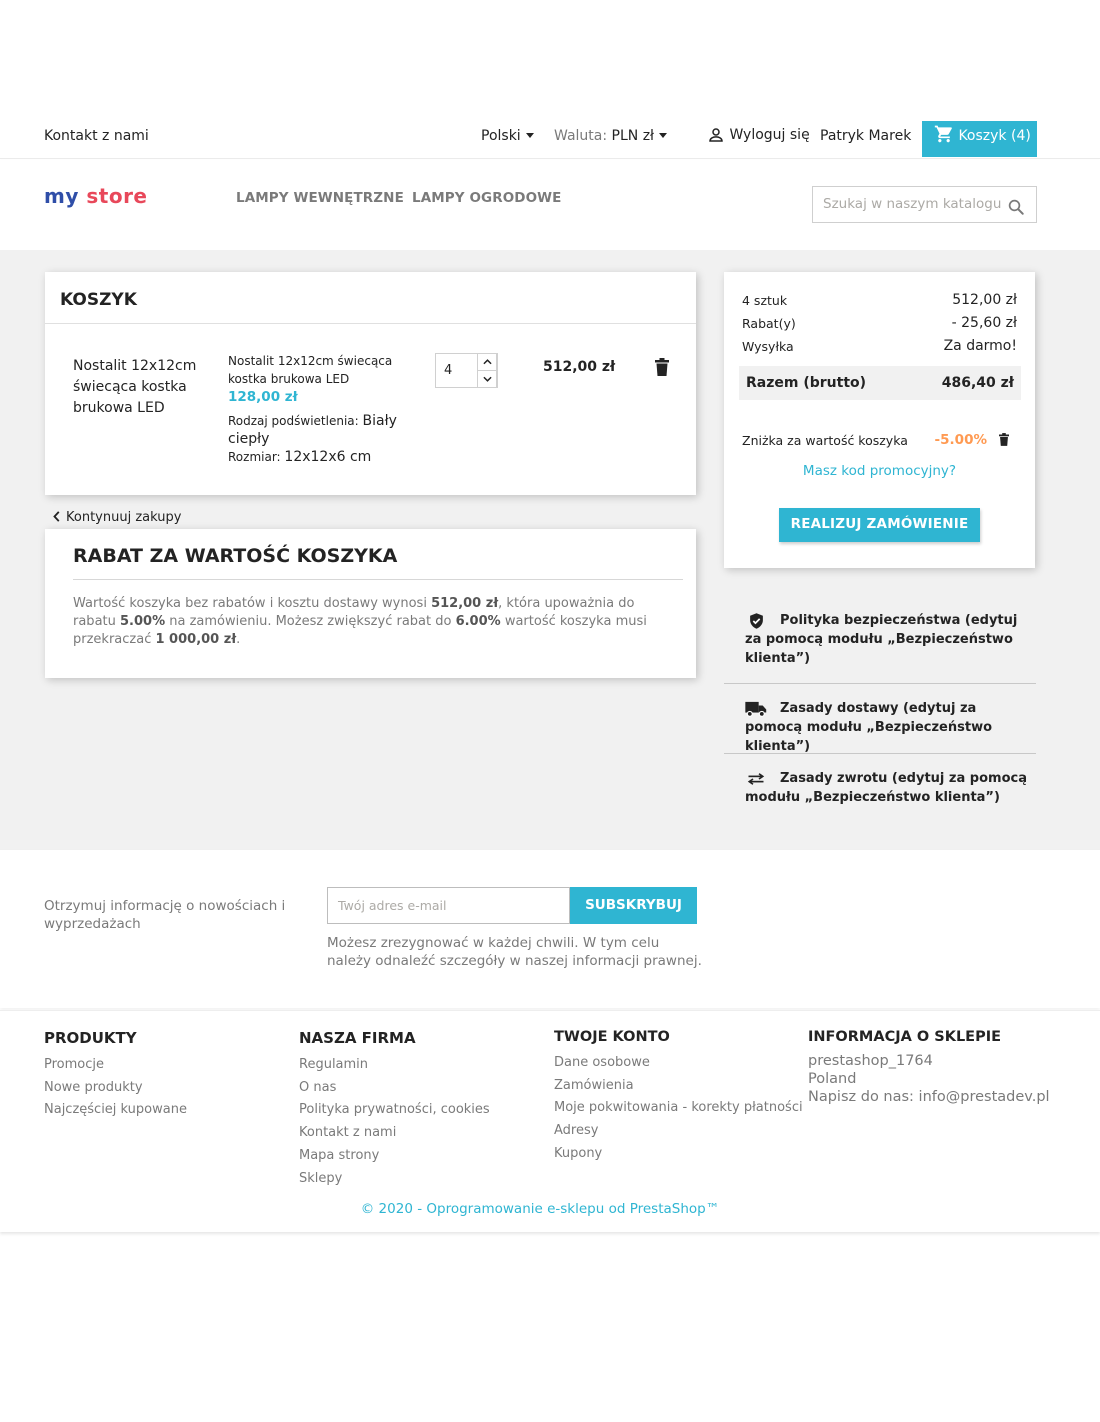 The height and width of the screenshot is (1422, 1100). Describe the element at coordinates (994, 136) in the screenshot. I see `cart-button-label: Koszyk (4)` at that location.